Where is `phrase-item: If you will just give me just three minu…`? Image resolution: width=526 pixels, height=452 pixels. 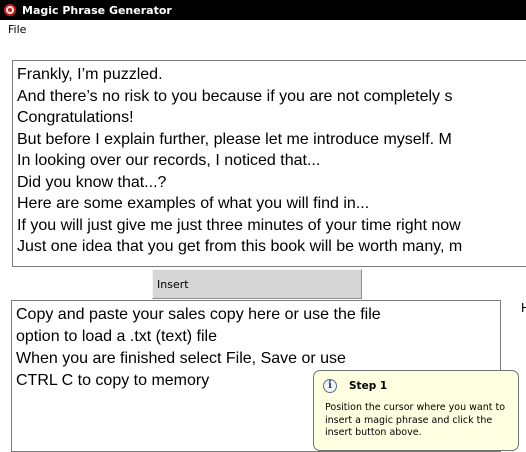
phrase-item: If you will just give me just three minu… is located at coordinates (271, 226).